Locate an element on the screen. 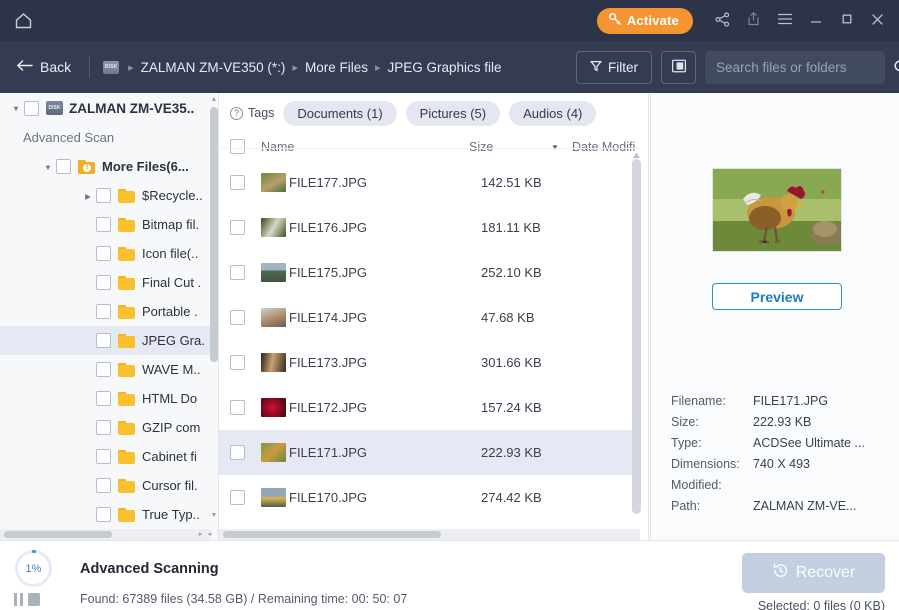  chevron-right-icon is located at coordinates (88, 196).